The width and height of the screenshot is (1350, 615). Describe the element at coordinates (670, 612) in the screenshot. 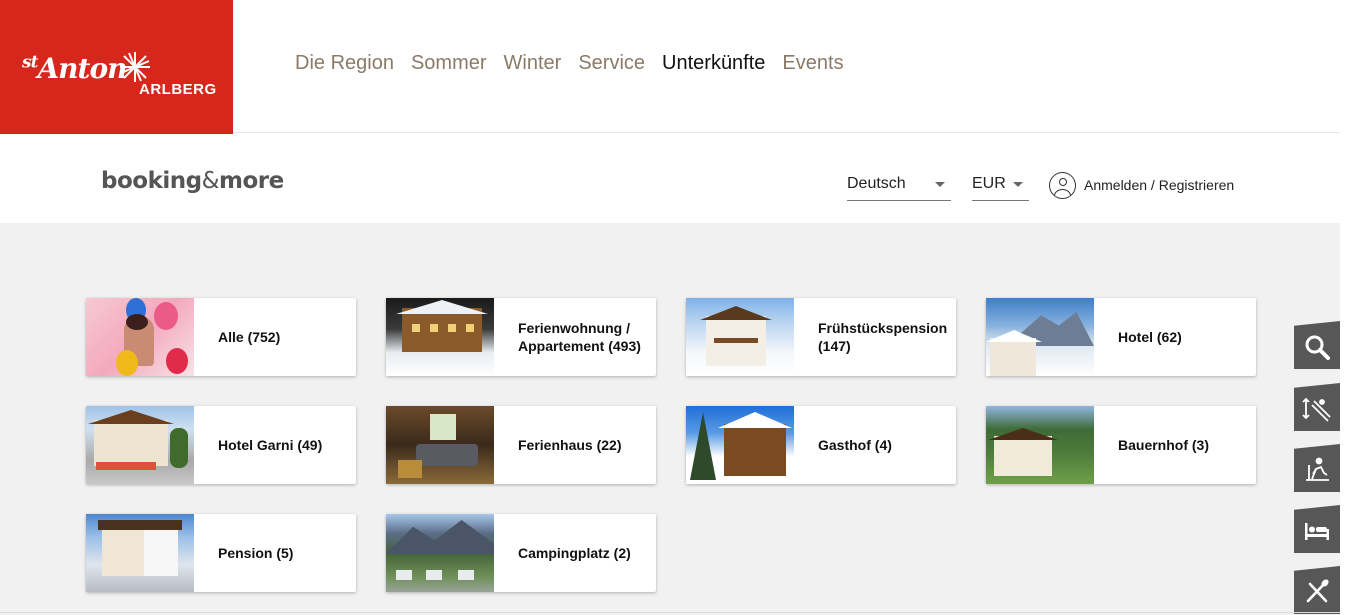

I see `divider` at that location.